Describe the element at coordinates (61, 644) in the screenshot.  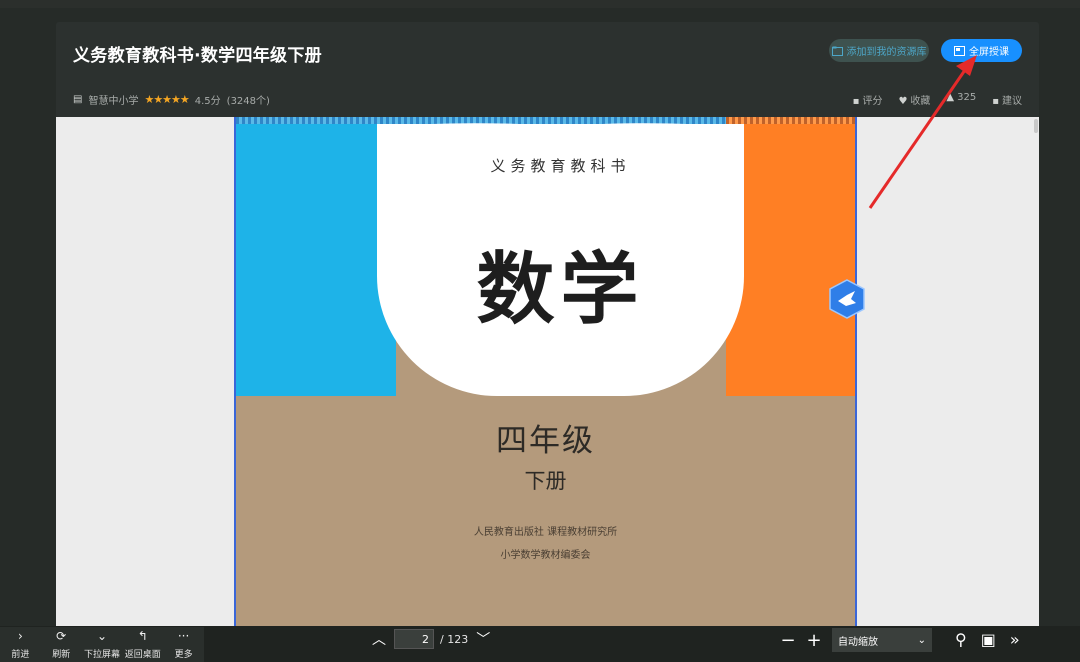
I see `refresh-button: ⟳ 刷新` at that location.